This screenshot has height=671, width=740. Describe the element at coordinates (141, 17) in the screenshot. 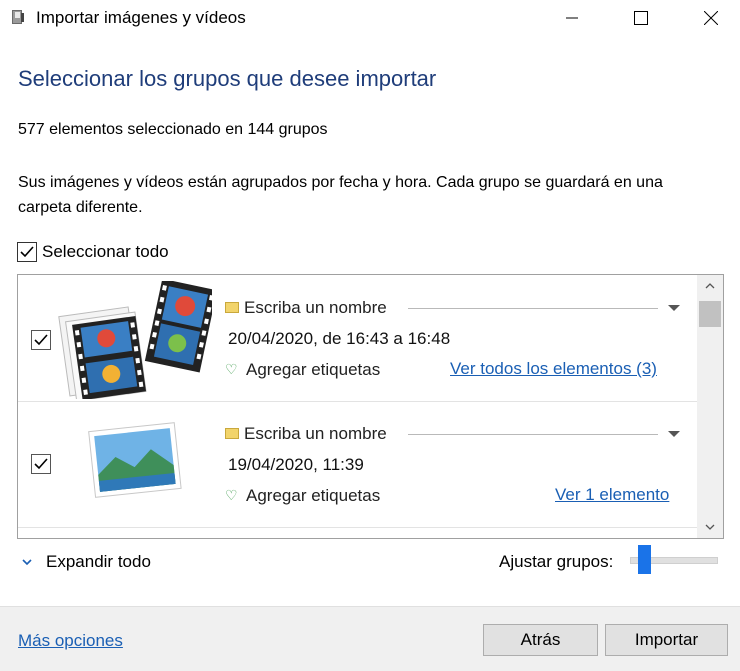

I see `window-title: Importar imágenes y vídeos` at that location.